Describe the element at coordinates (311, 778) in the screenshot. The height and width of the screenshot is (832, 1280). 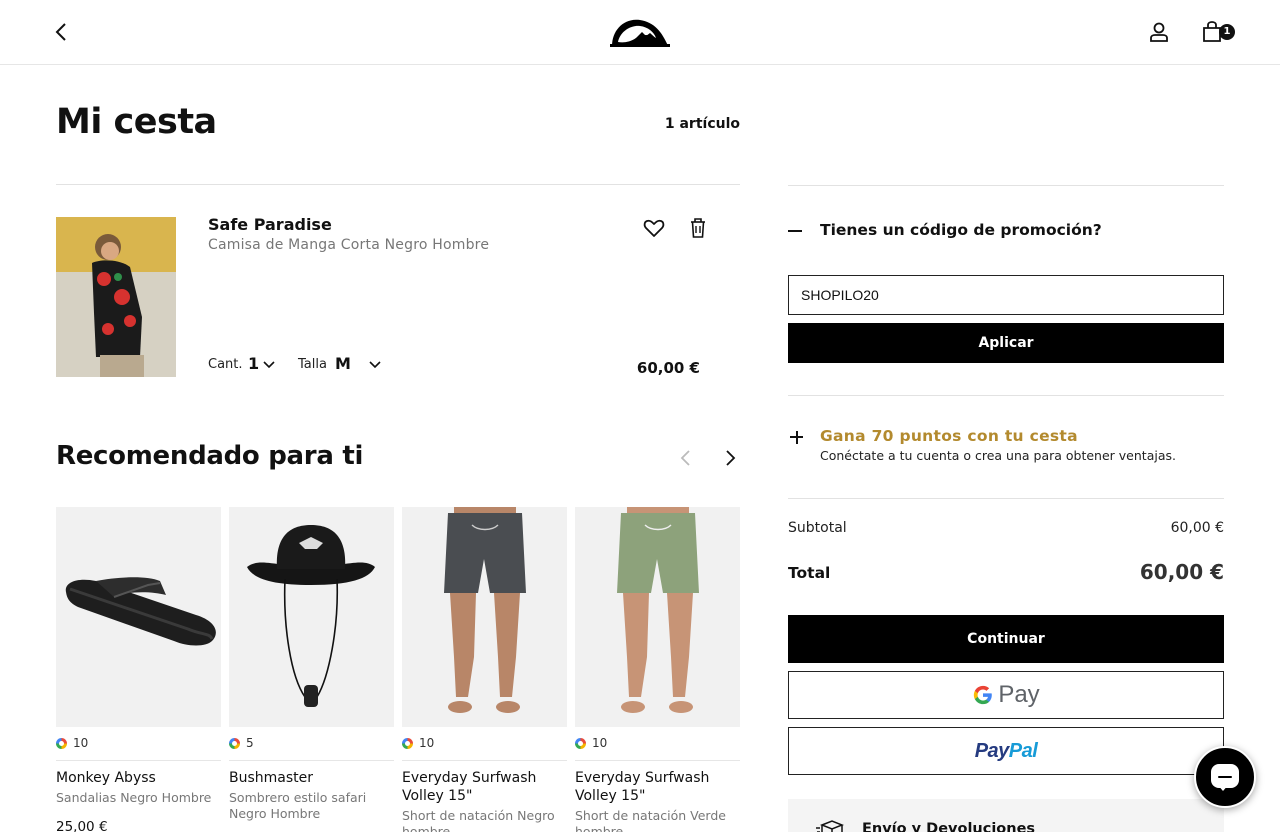
I see `product-name: Bushmaster` at that location.